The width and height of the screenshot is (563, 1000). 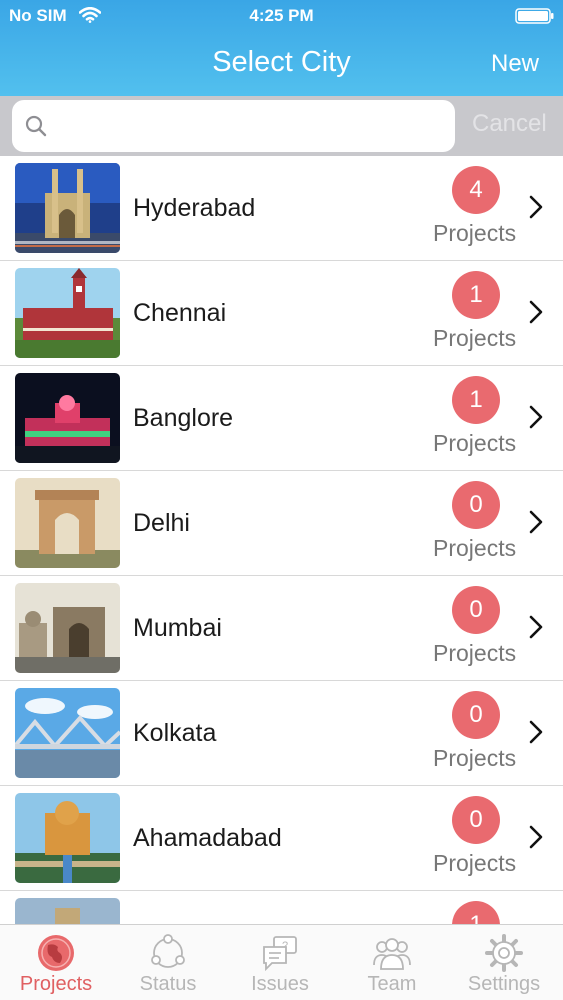 I want to click on city-row: Delhi 0 Projects, so click(x=281, y=523).